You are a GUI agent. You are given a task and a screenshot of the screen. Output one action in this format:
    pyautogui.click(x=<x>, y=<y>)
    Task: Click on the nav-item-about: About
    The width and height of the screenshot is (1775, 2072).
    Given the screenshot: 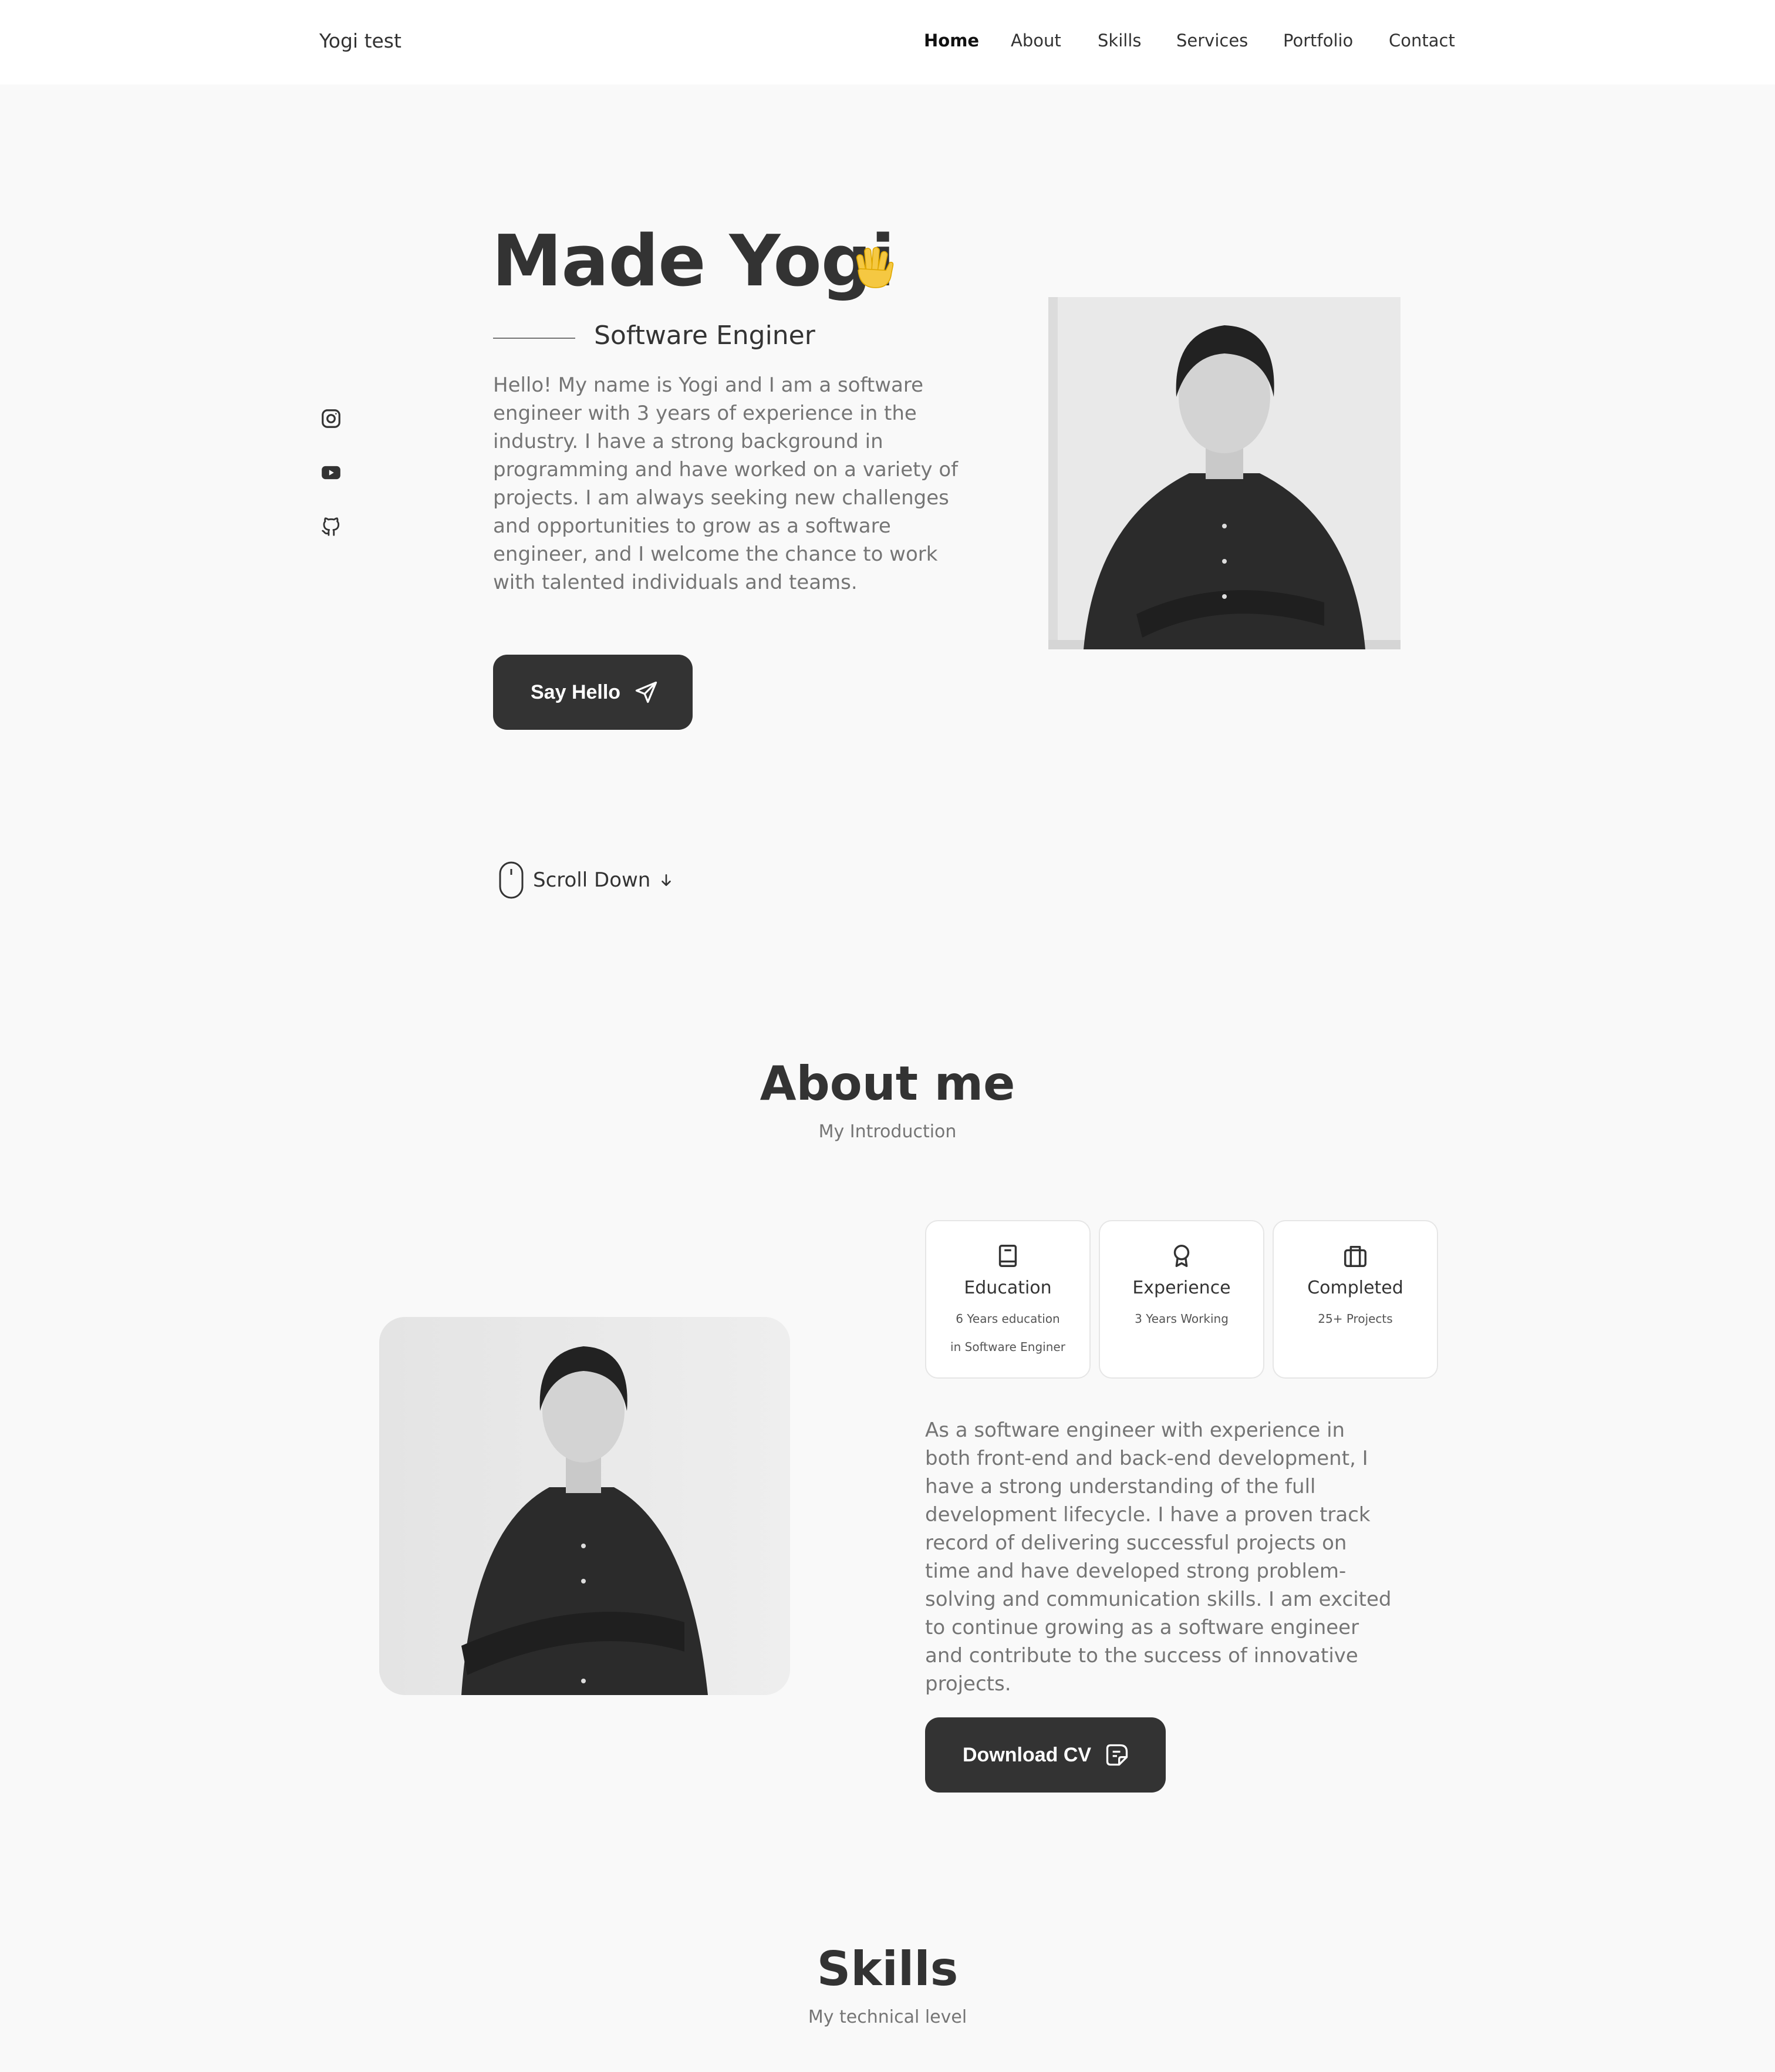 What is the action you would take?
    pyautogui.click(x=1036, y=41)
    